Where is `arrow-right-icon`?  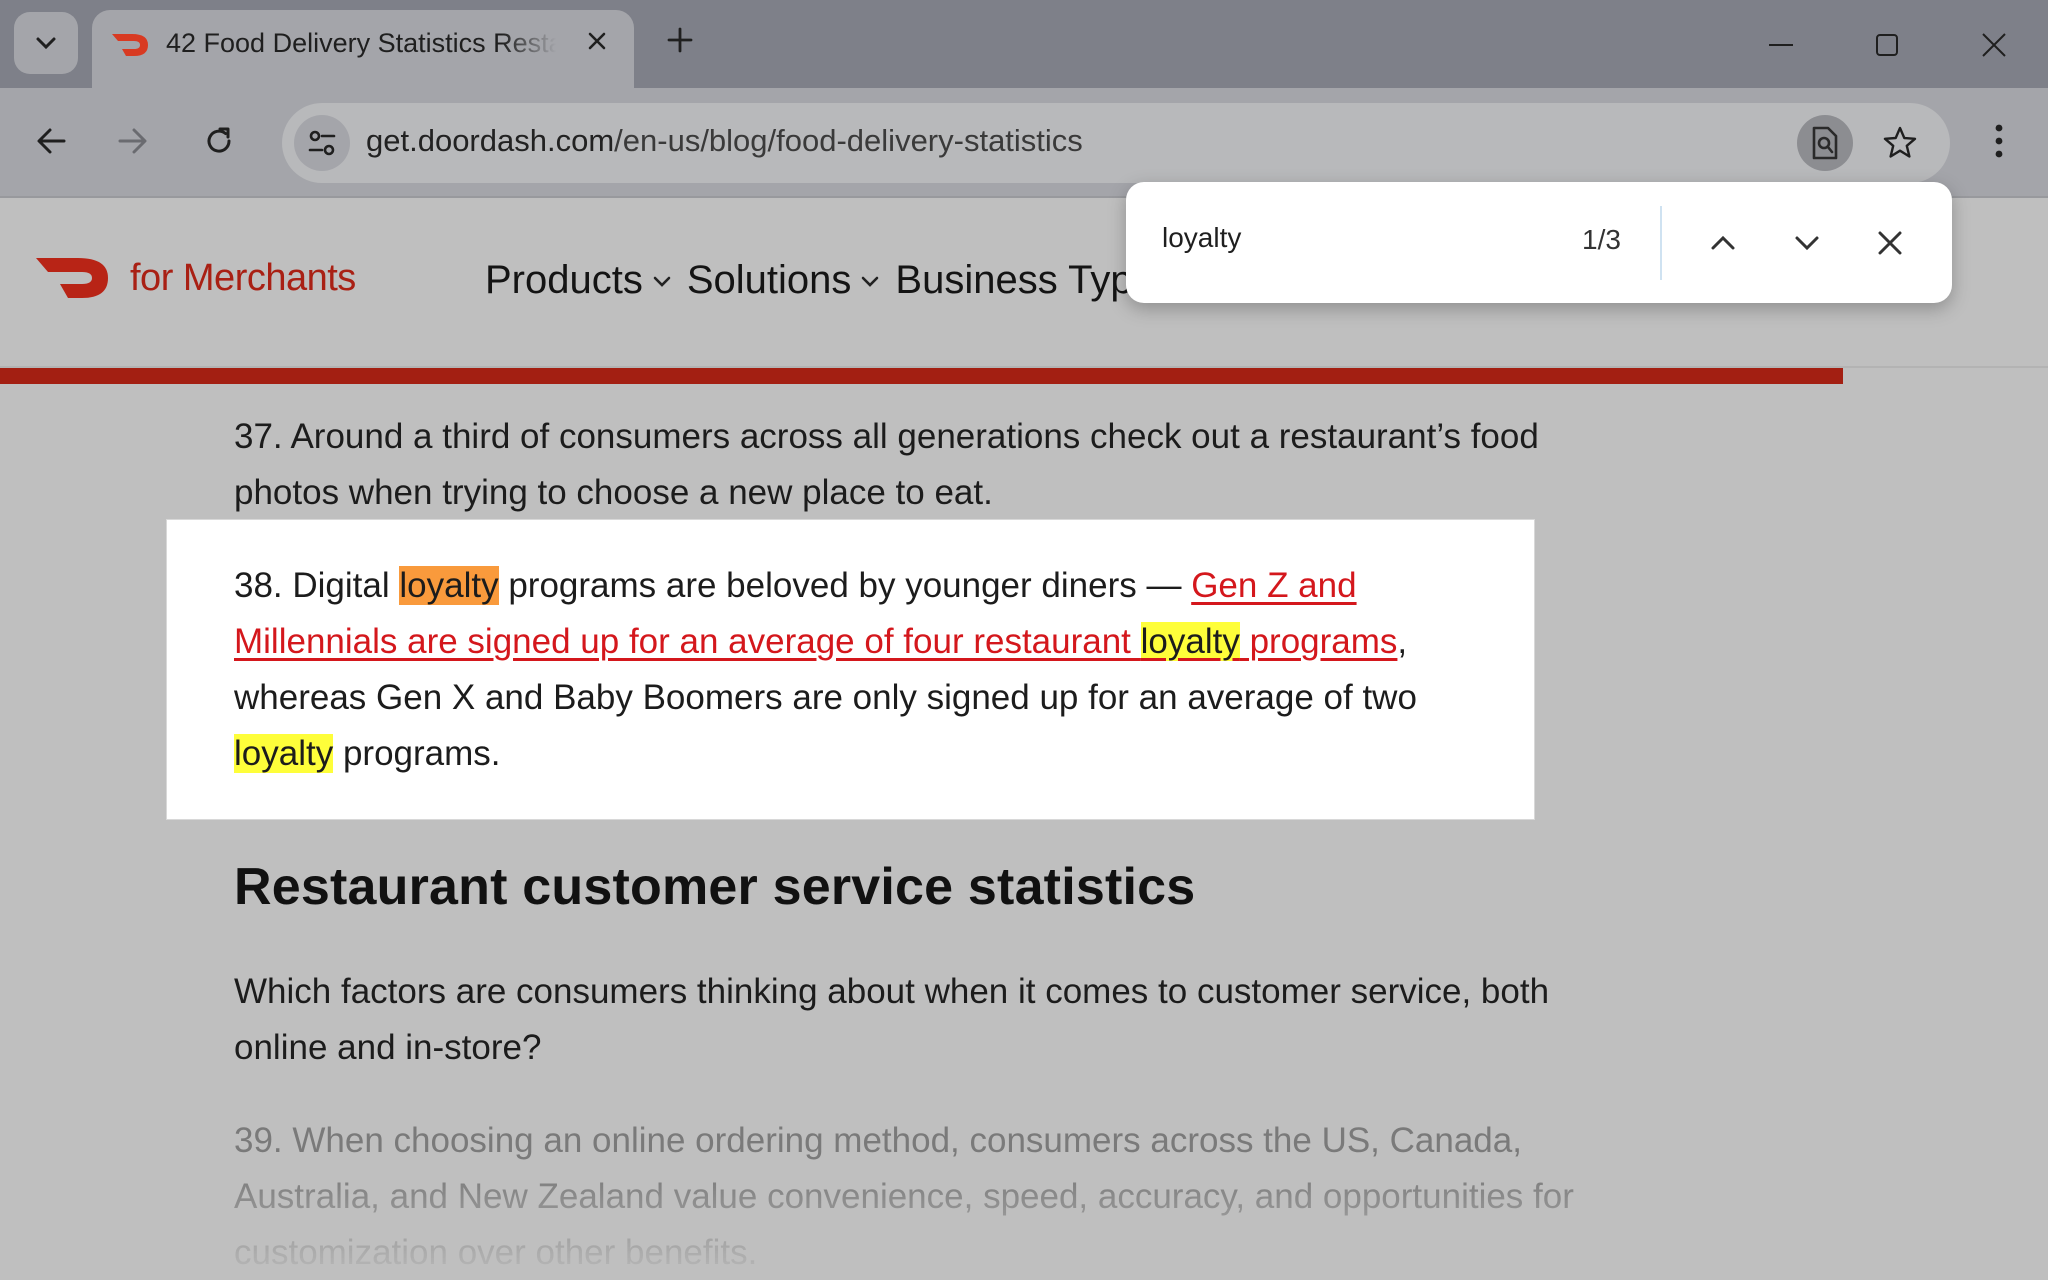 arrow-right-icon is located at coordinates (132, 141).